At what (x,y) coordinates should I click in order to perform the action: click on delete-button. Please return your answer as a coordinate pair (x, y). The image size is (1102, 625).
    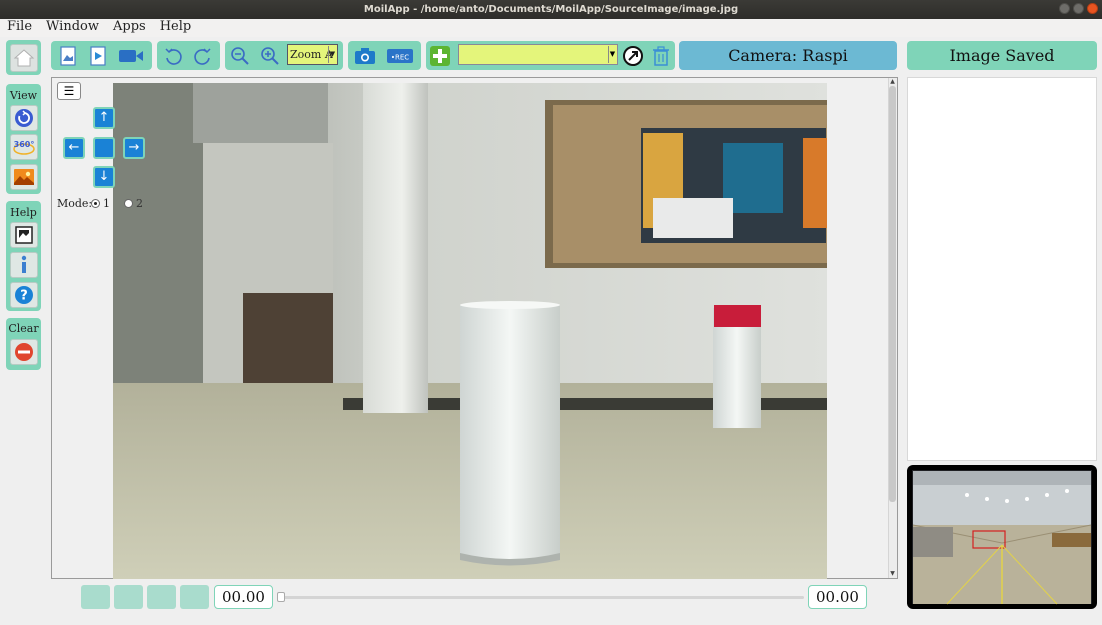
    Looking at the image, I should click on (661, 55).